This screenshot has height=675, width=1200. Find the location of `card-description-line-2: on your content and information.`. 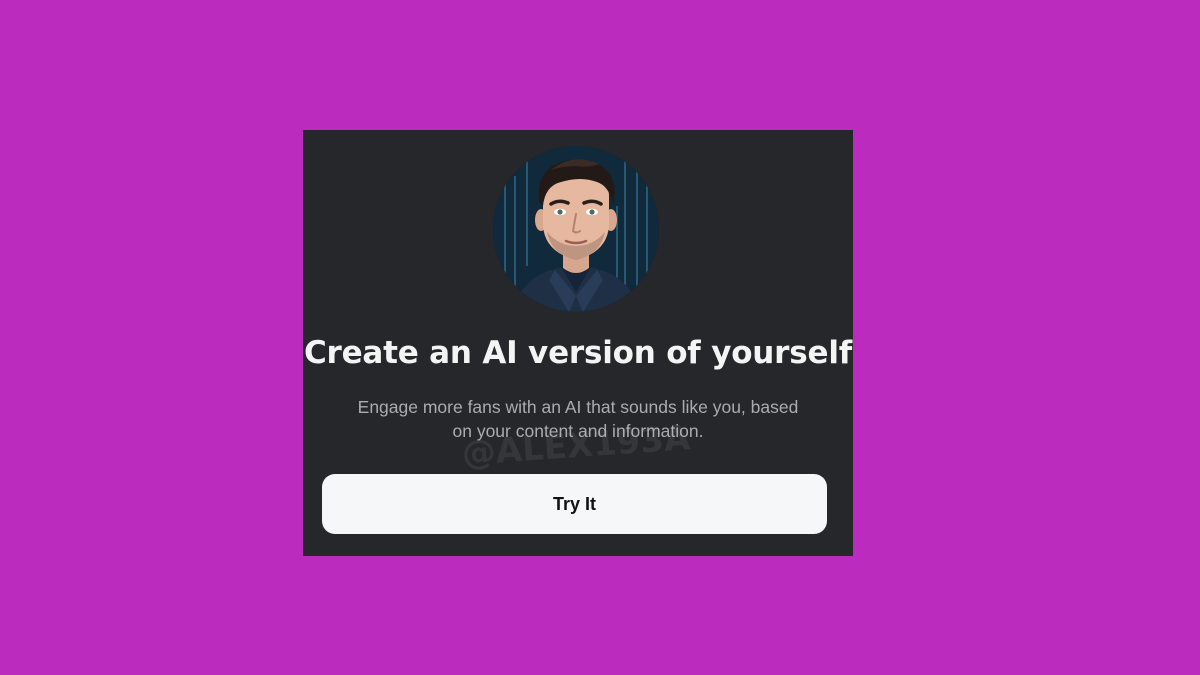

card-description-line-2: on your content and information. is located at coordinates (578, 431).